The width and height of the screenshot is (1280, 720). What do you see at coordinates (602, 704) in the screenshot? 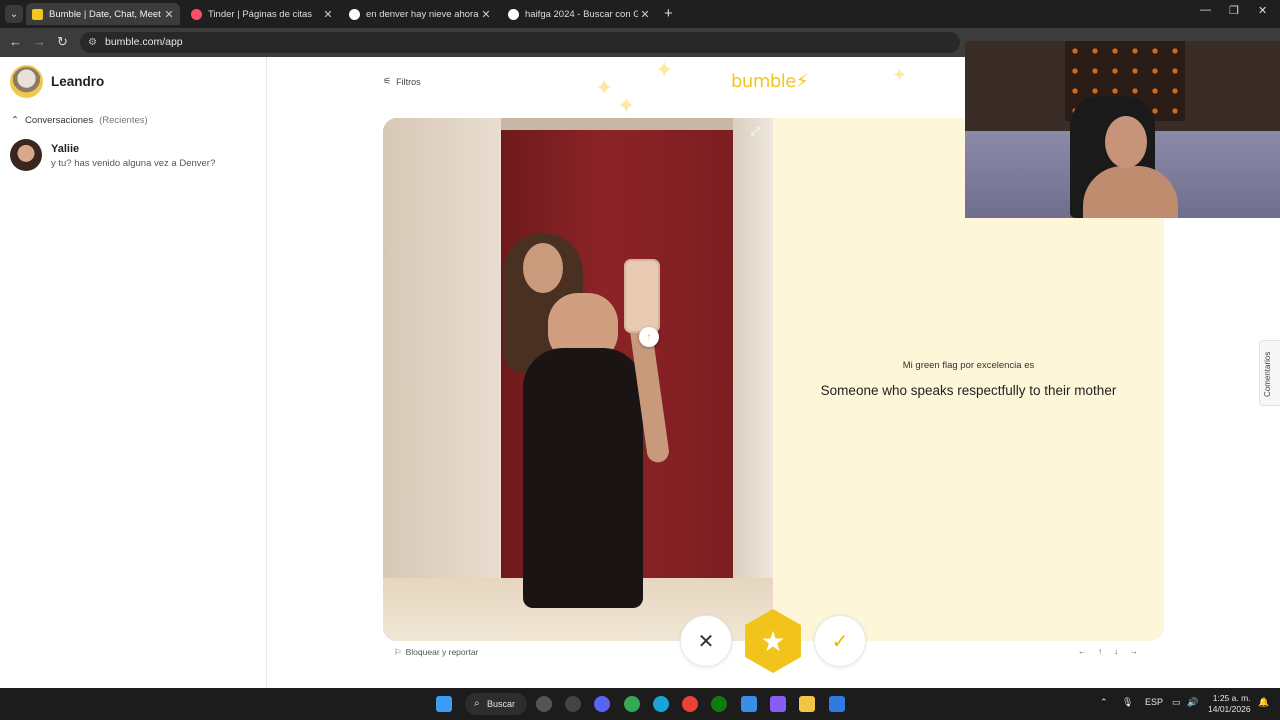
I see `discord-icon` at bounding box center [602, 704].